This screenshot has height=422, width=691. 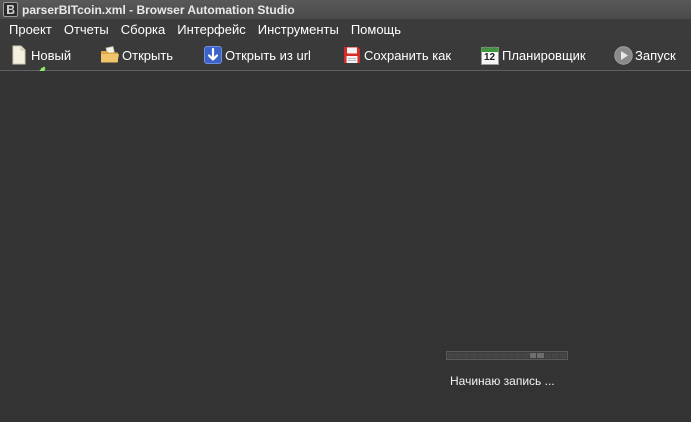 I want to click on new-button-label: Новый, so click(x=51, y=55).